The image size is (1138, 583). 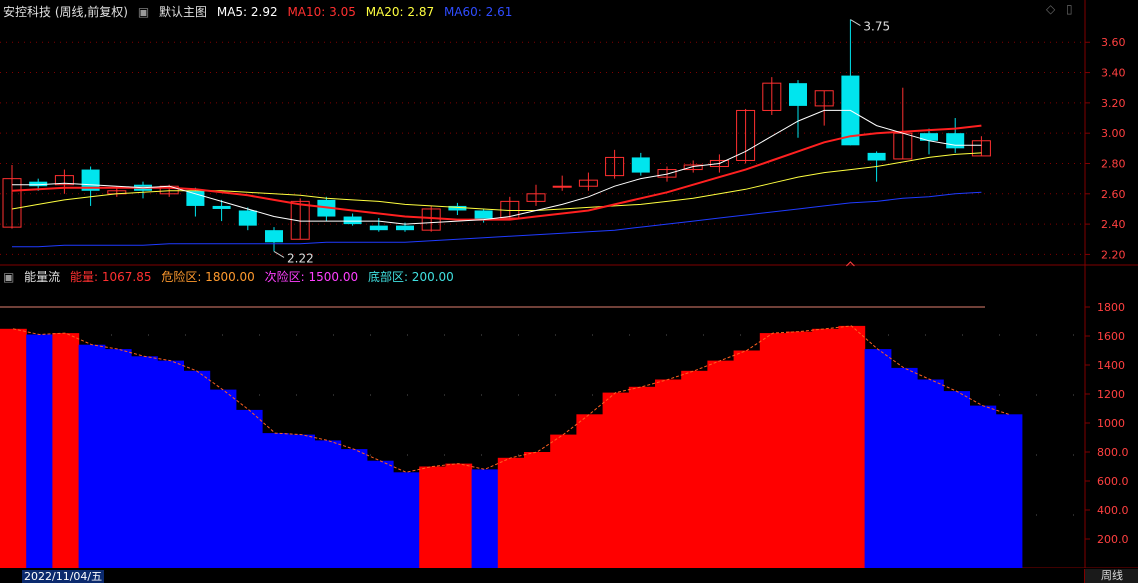 I want to click on indicator-box-icon: ▣, so click(x=8, y=277).